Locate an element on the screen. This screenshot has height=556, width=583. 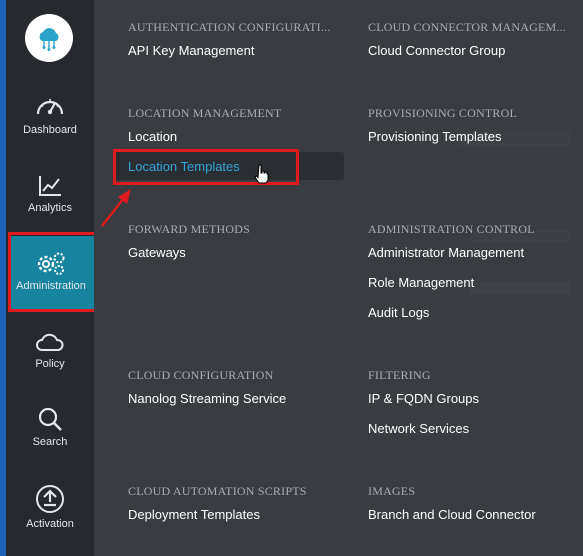
menu-item-ip-fqdn-groups: IP & FQDN Groups is located at coordinates (423, 398).